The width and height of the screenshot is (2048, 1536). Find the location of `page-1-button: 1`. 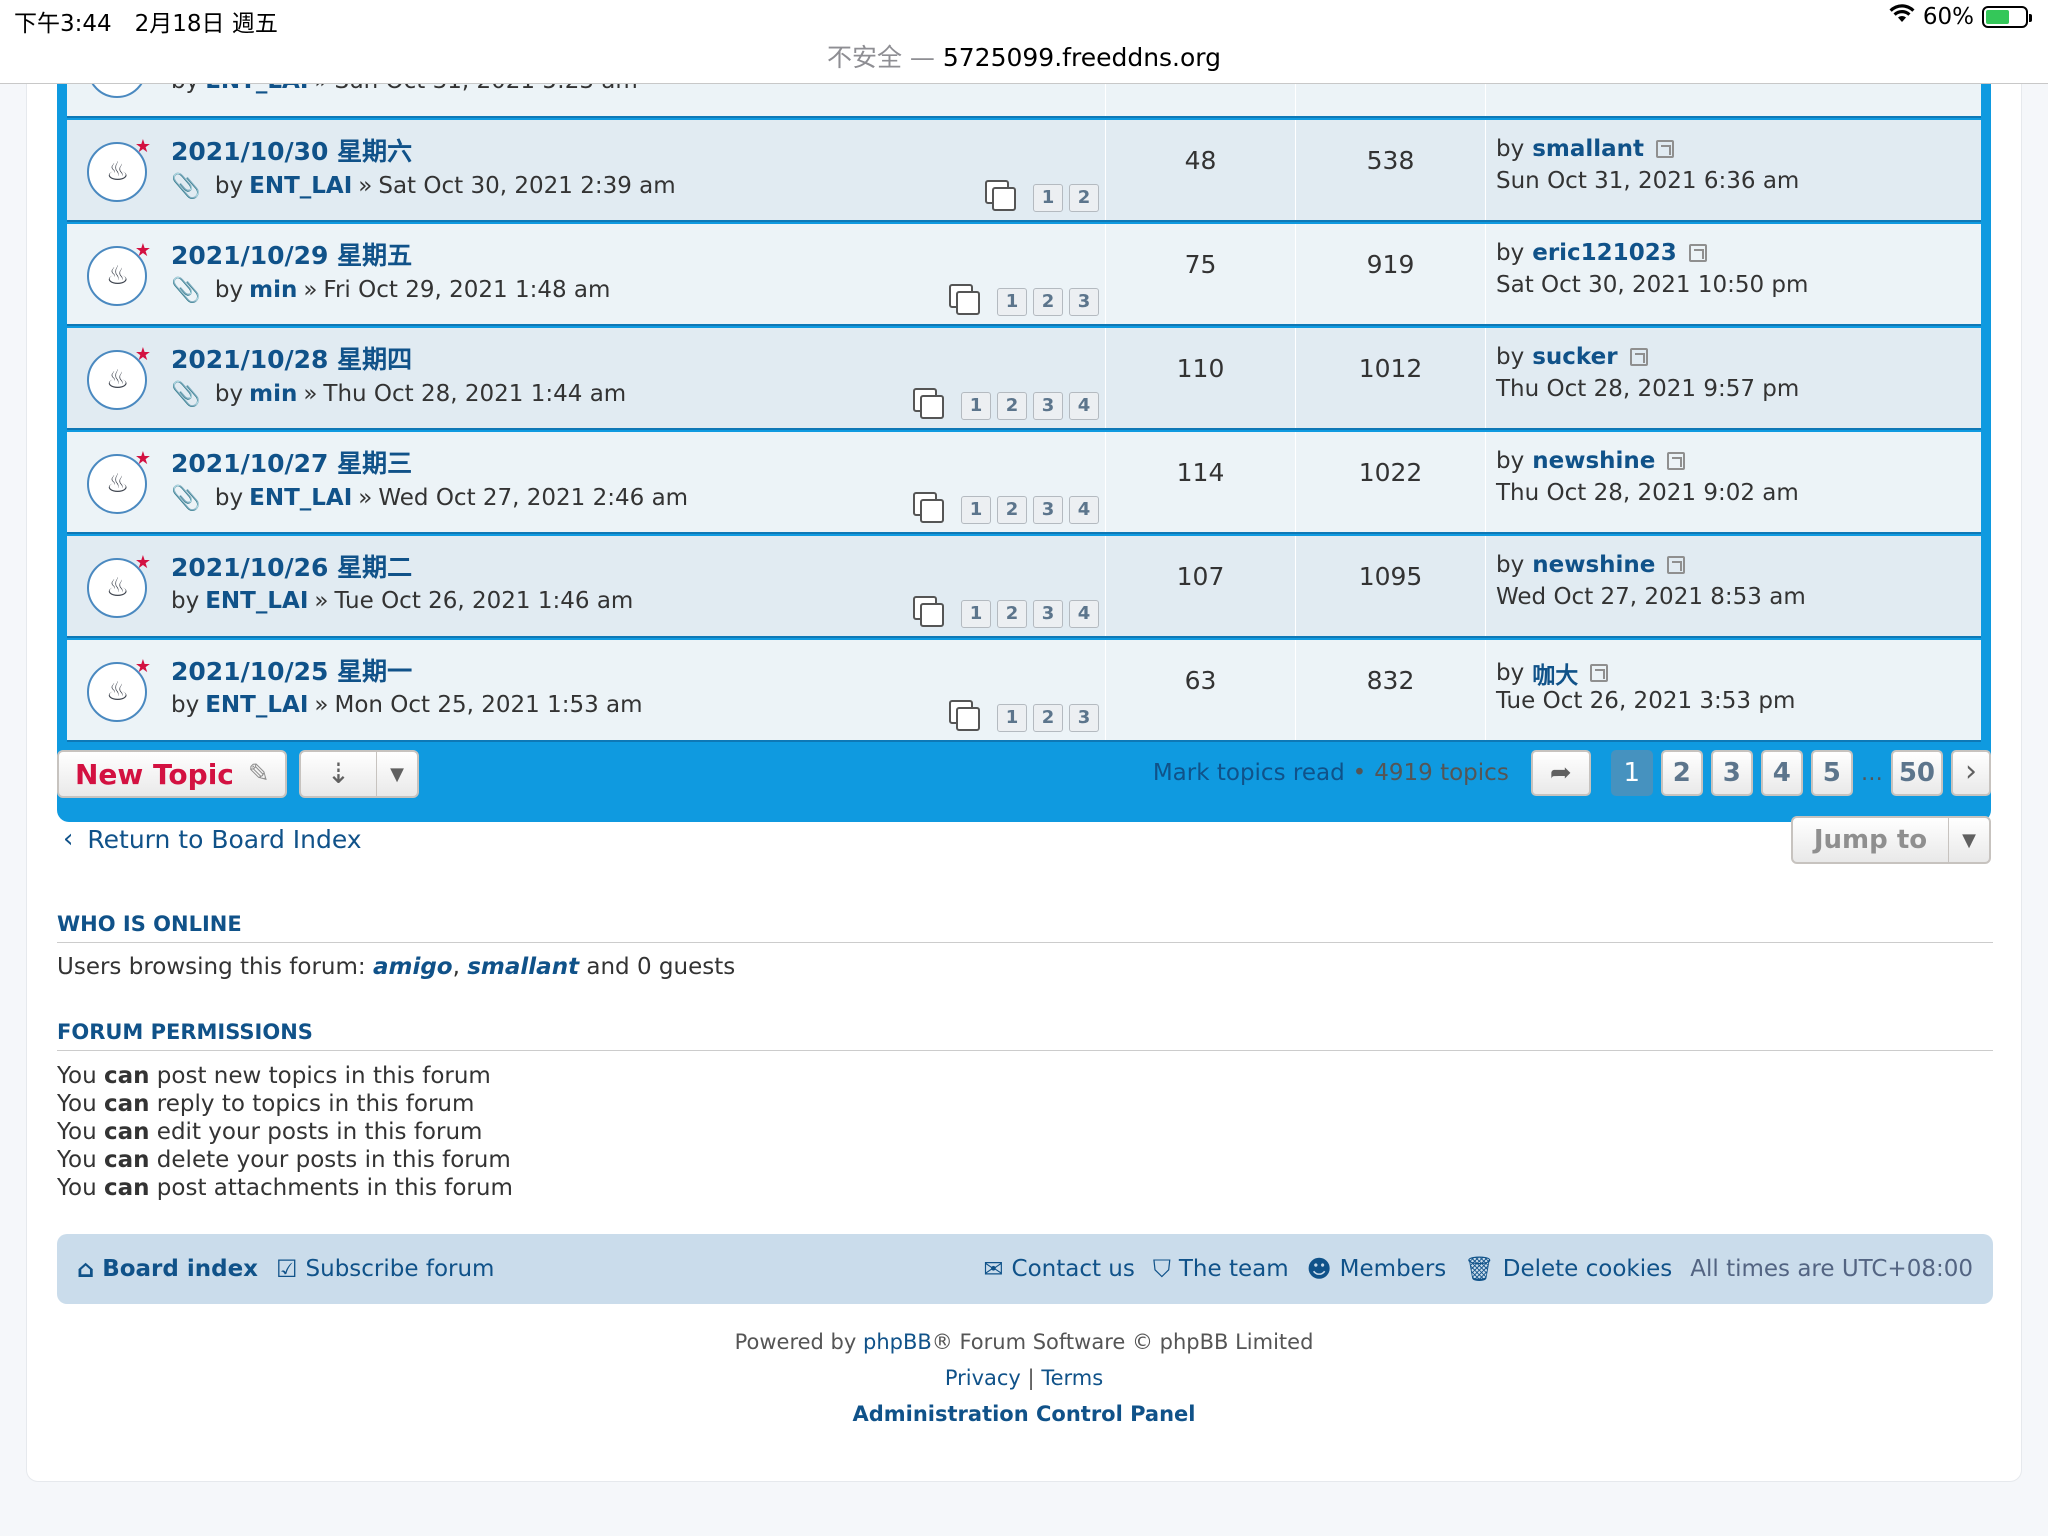

page-1-button: 1 is located at coordinates (1631, 773).